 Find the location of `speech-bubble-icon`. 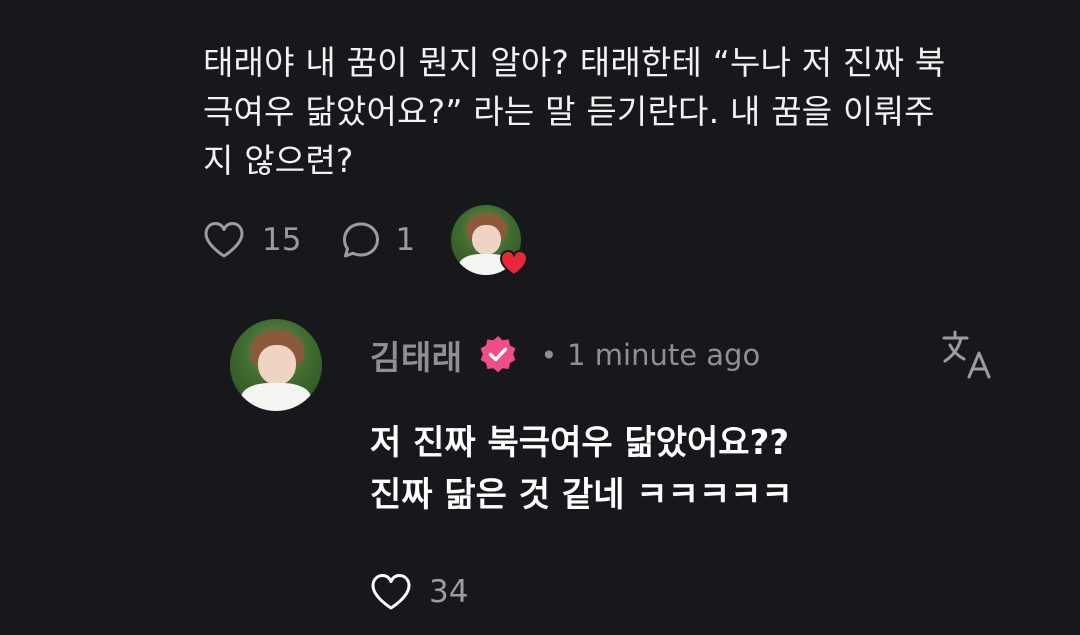

speech-bubble-icon is located at coordinates (361, 240).